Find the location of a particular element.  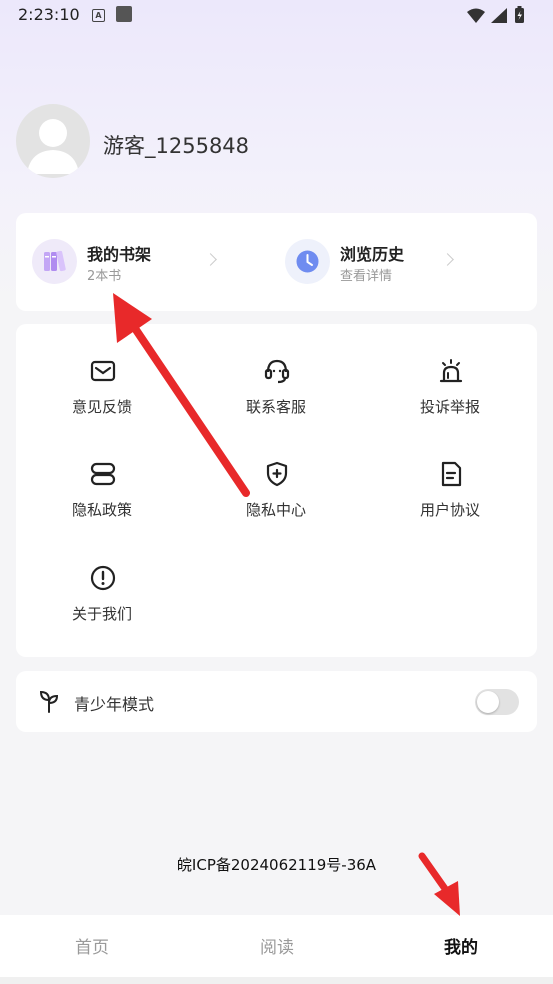

complaint-item: 投诉举报 is located at coordinates (450, 398).